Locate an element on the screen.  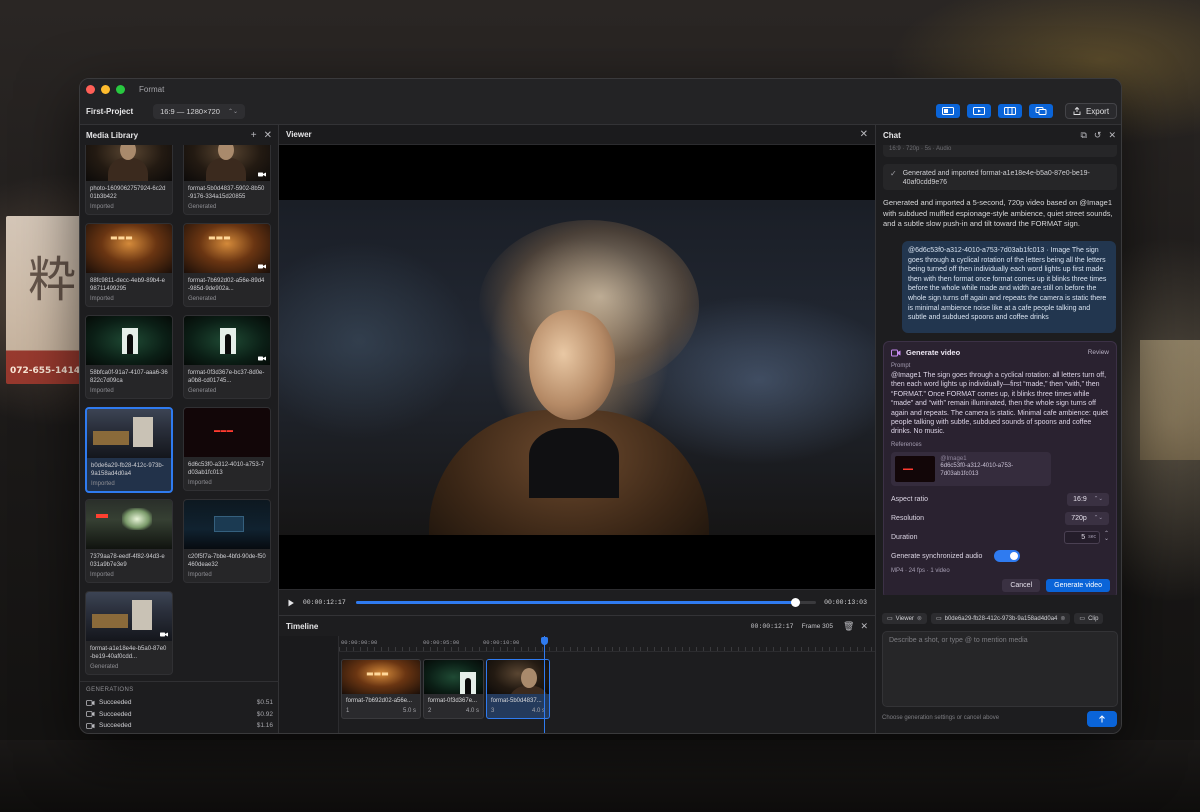
ruler-label: 00:00:05:00 is located at coordinates (441, 642).